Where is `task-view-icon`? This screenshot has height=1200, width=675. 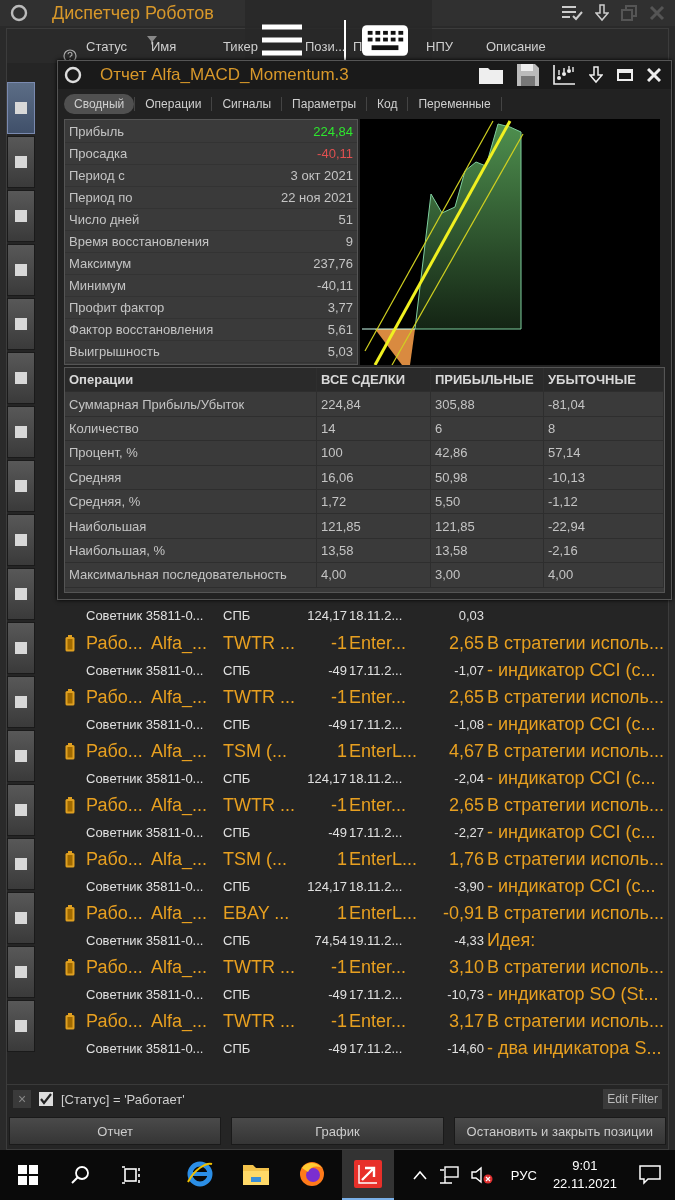
task-view-icon is located at coordinates (132, 1175).